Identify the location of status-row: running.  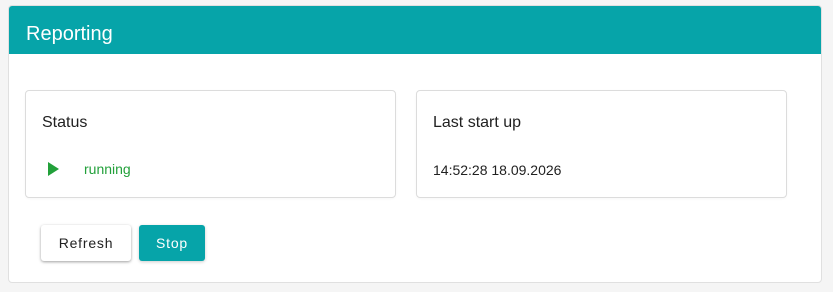
(89, 169).